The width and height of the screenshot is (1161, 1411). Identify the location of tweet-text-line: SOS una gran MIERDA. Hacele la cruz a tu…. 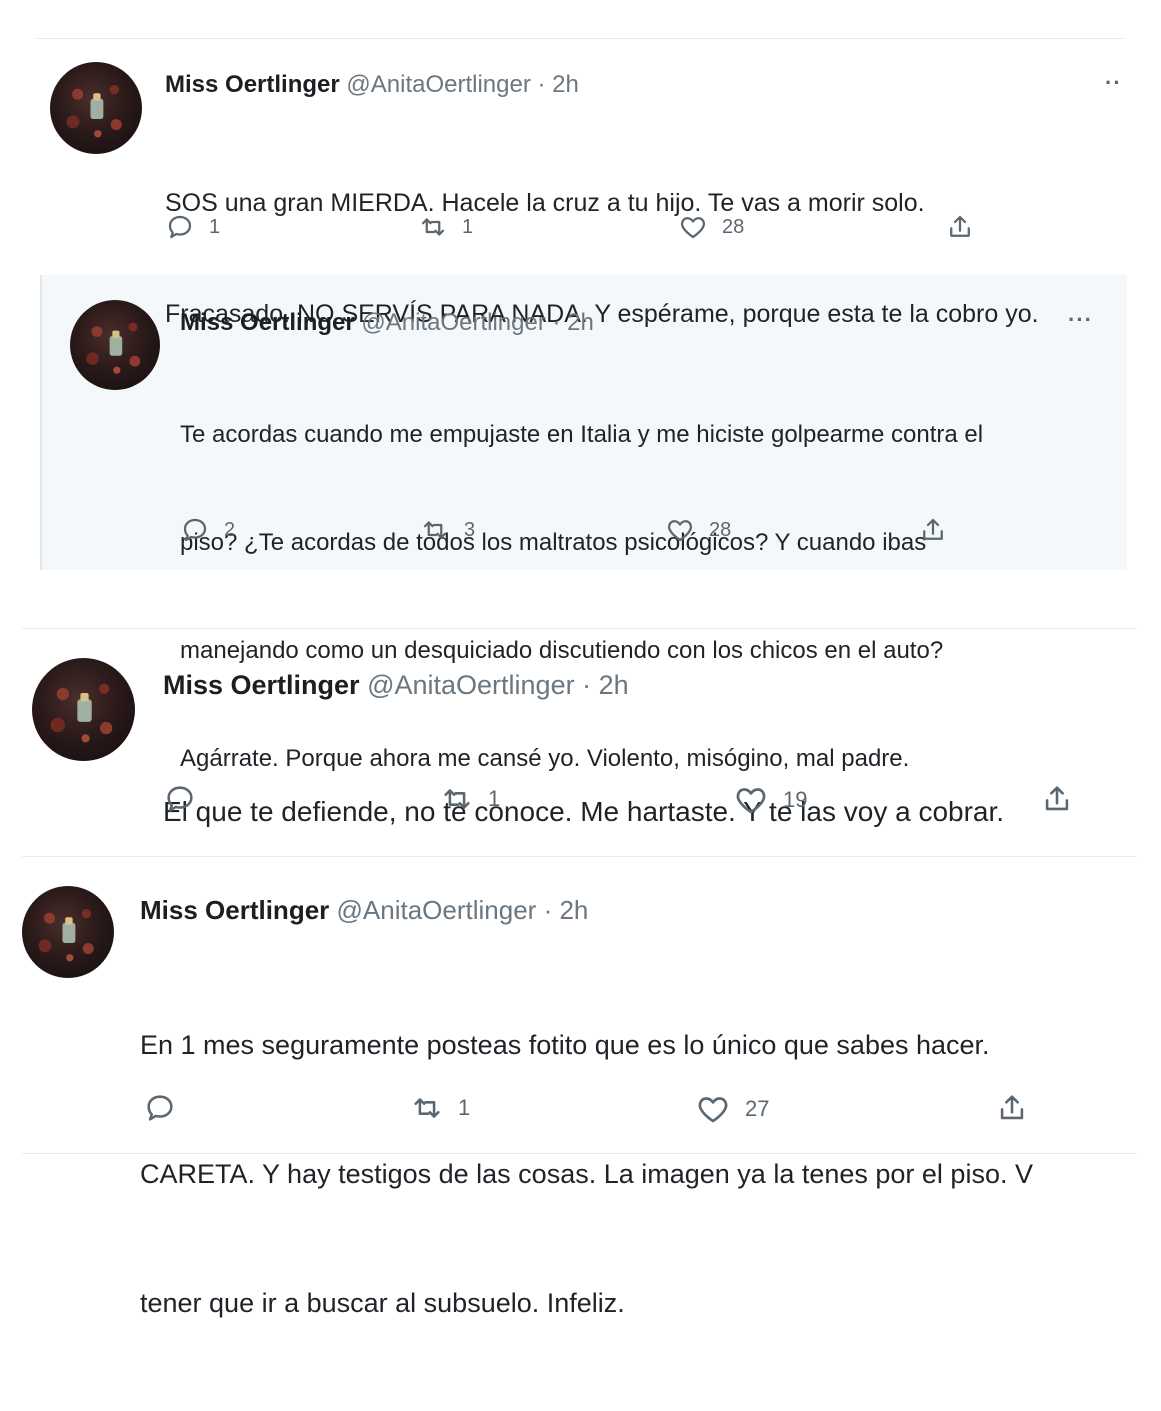
(545, 203).